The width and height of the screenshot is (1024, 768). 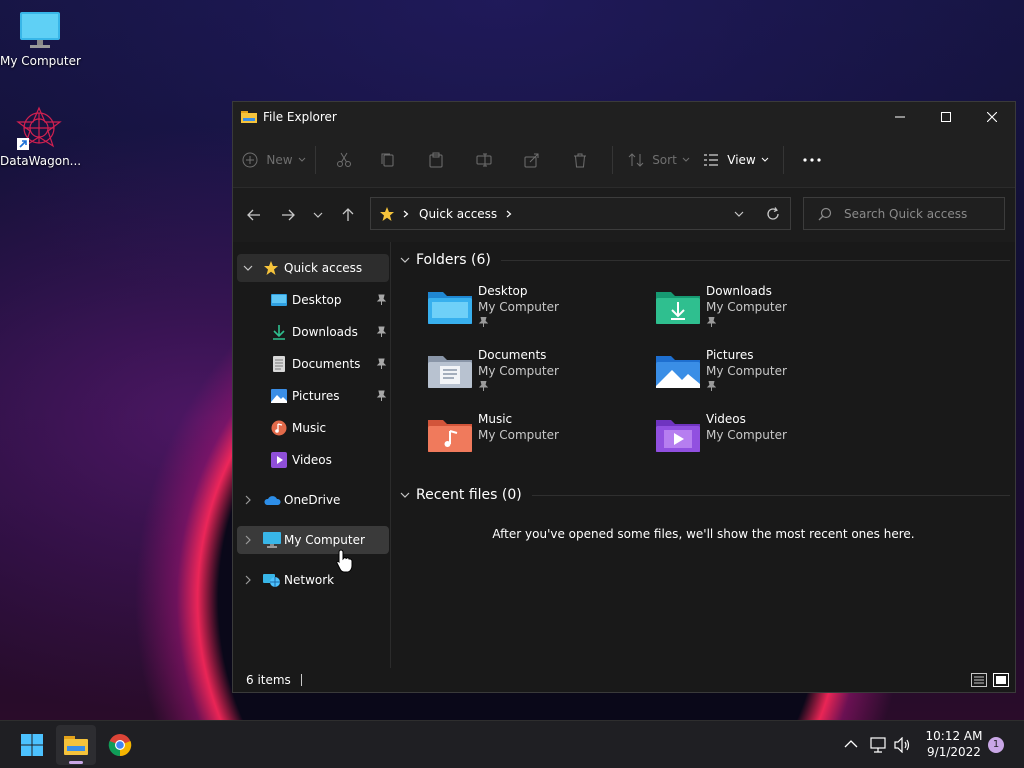 I want to click on new-button: New, so click(x=274, y=160).